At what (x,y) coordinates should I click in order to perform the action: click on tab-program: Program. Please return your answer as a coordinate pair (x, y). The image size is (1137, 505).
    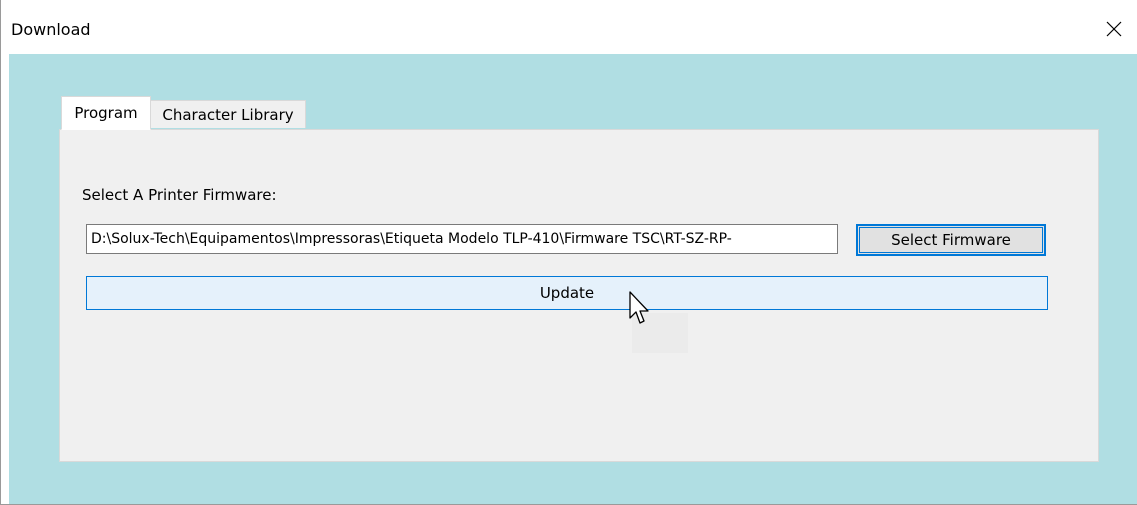
    Looking at the image, I should click on (106, 113).